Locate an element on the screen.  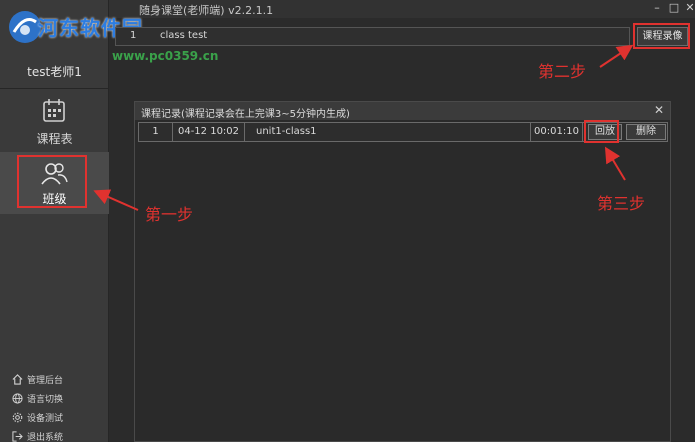
sidebar-item-label: 班级 is located at coordinates (54, 199).